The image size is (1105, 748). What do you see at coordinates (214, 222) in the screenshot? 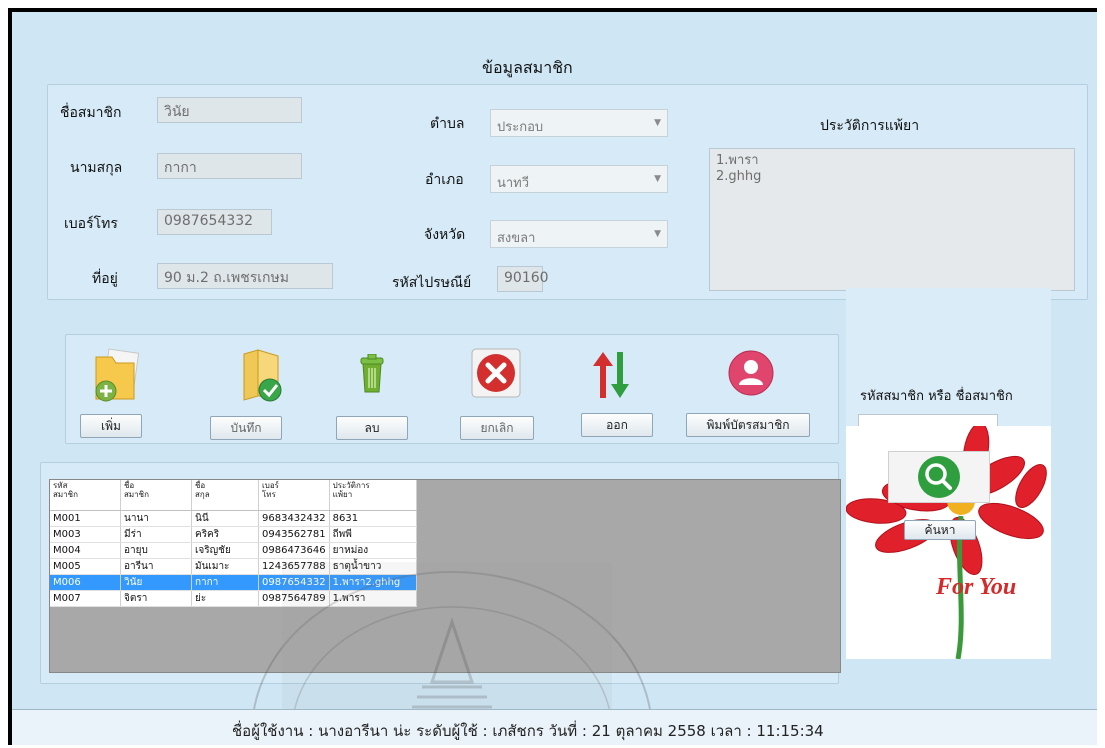
I see `phone-field: 0987654332` at bounding box center [214, 222].